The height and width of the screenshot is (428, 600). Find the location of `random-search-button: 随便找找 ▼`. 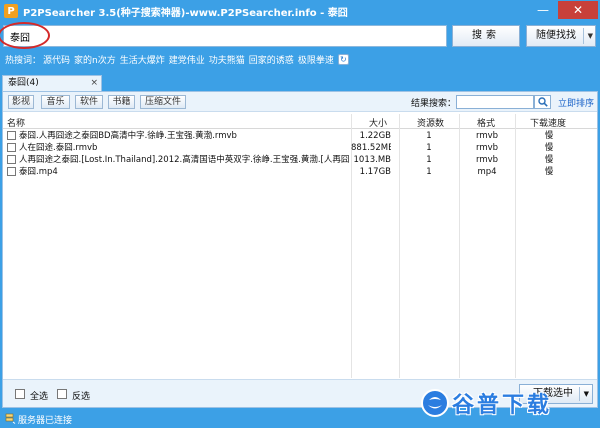

random-search-button: 随便找找 ▼ is located at coordinates (561, 36).